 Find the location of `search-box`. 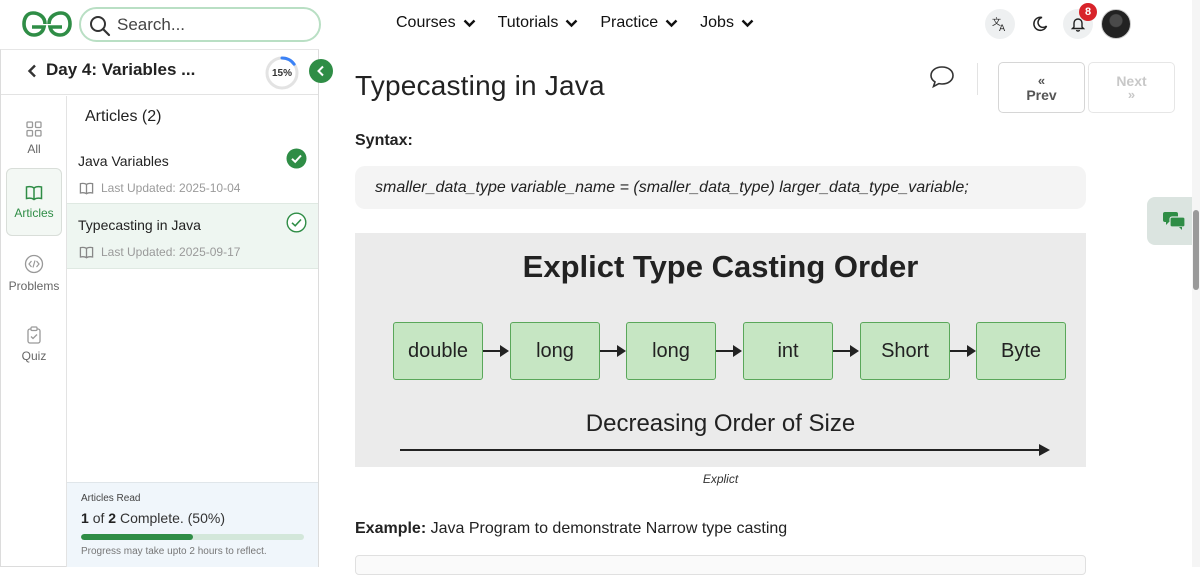

search-box is located at coordinates (200, 24).